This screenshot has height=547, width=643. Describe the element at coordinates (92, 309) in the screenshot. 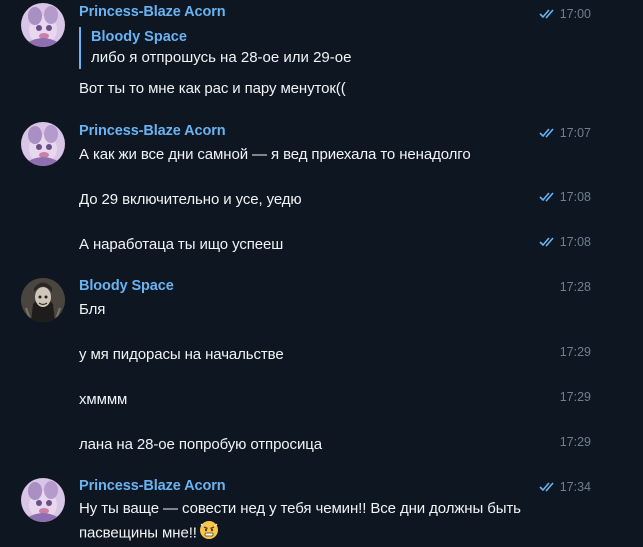

I see `message-text: Бля` at that location.